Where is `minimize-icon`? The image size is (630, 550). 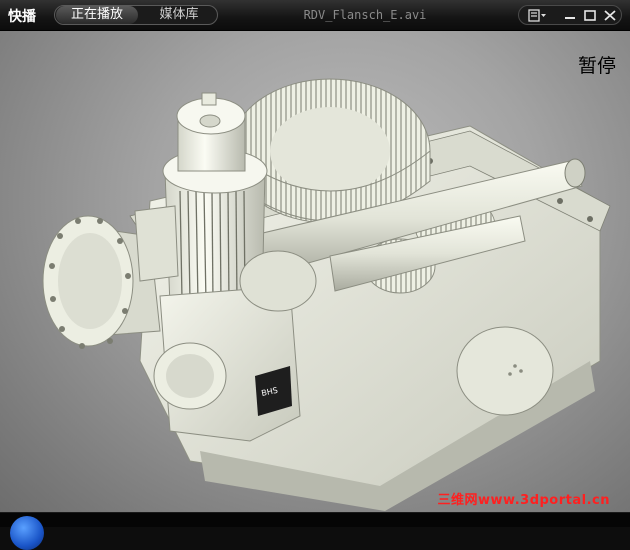
minimize-icon is located at coordinates (570, 15).